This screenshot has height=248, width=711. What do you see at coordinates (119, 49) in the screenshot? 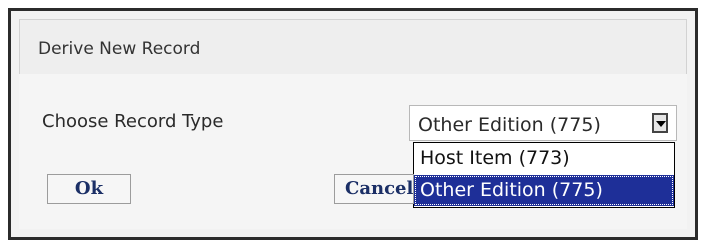
I see `dialog-title: Derive New Record` at bounding box center [119, 49].